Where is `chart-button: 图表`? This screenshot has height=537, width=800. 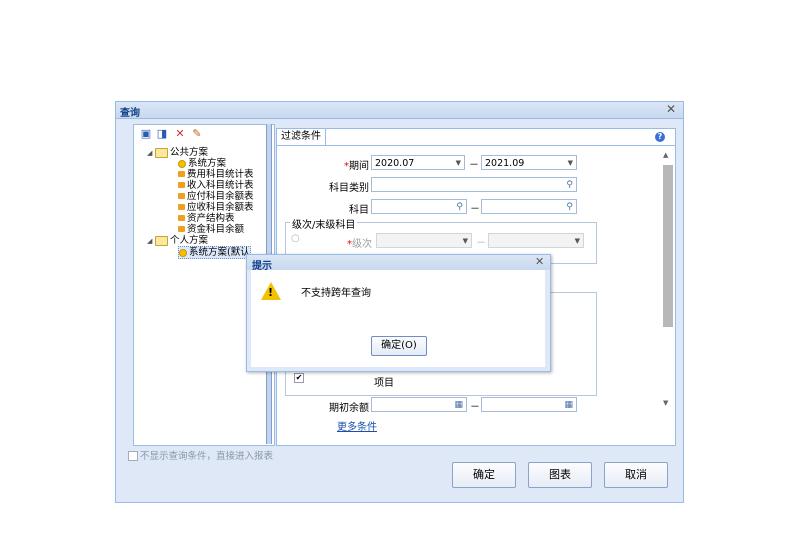 chart-button: 图表 is located at coordinates (560, 475).